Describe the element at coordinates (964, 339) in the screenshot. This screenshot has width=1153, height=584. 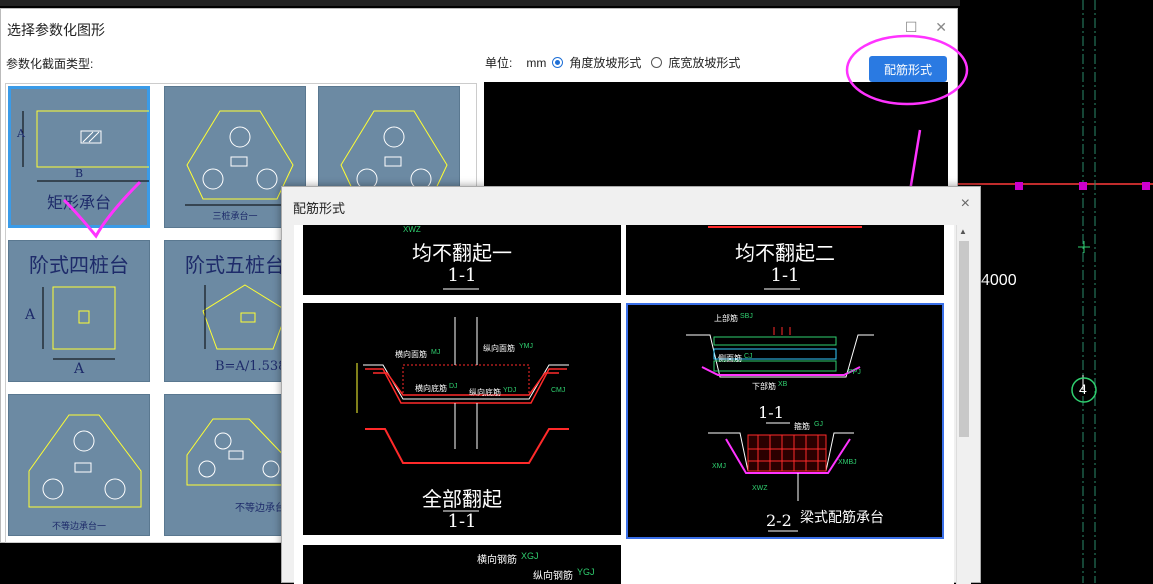
I see `scroll-thumb` at that location.